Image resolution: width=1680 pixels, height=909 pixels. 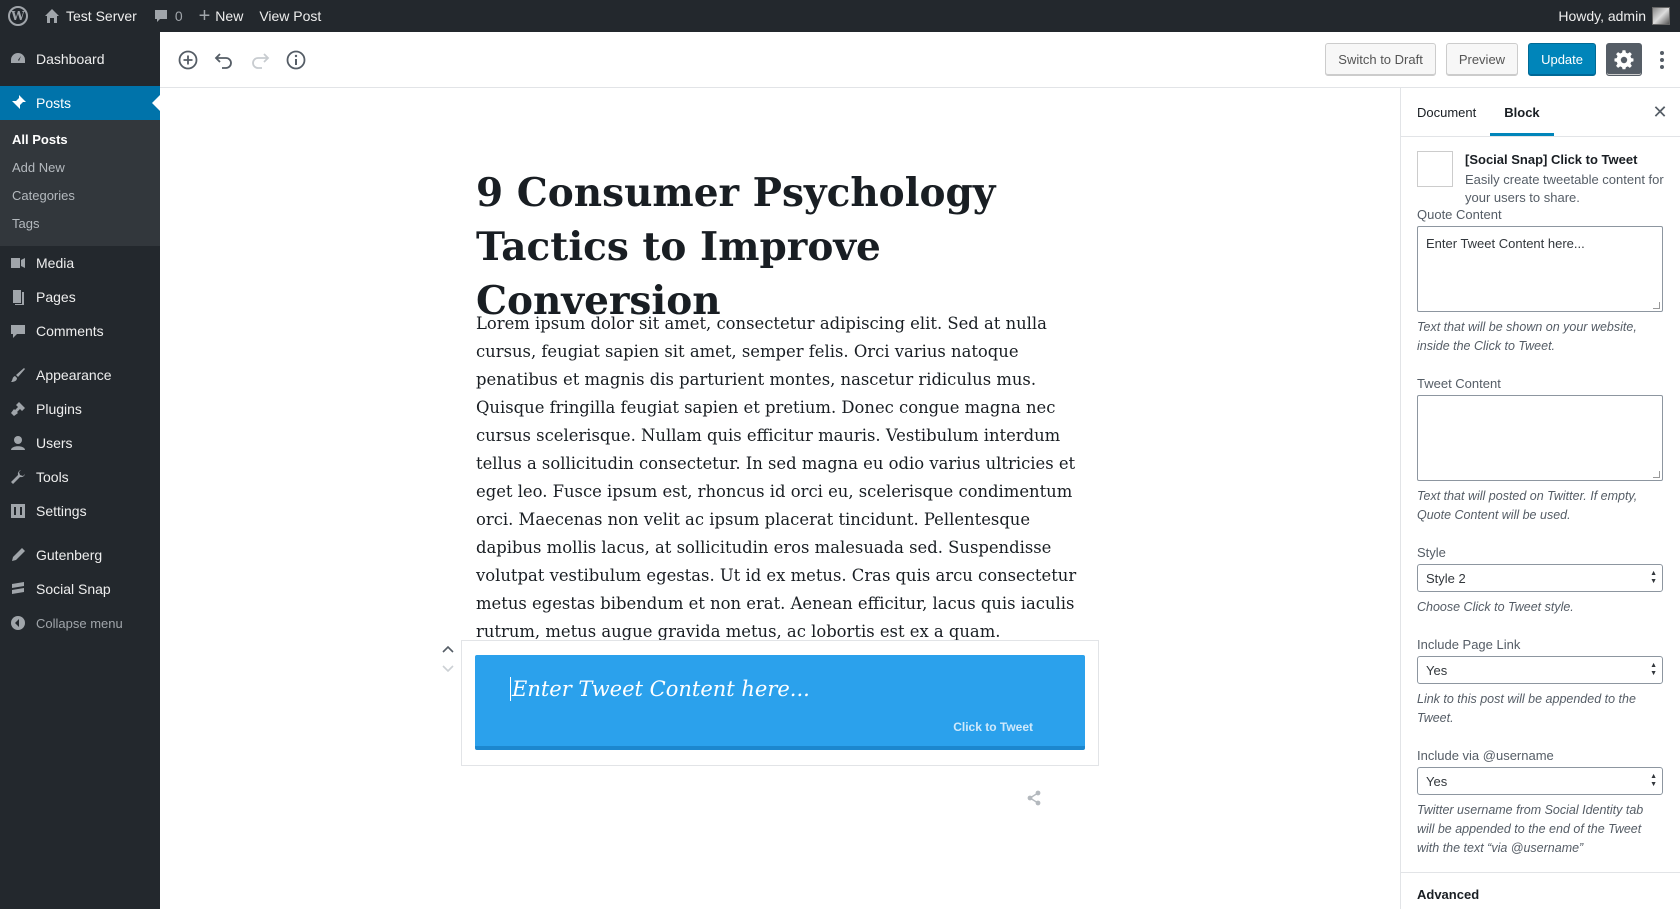 What do you see at coordinates (80, 263) in the screenshot?
I see `menu-item-media: Media` at bounding box center [80, 263].